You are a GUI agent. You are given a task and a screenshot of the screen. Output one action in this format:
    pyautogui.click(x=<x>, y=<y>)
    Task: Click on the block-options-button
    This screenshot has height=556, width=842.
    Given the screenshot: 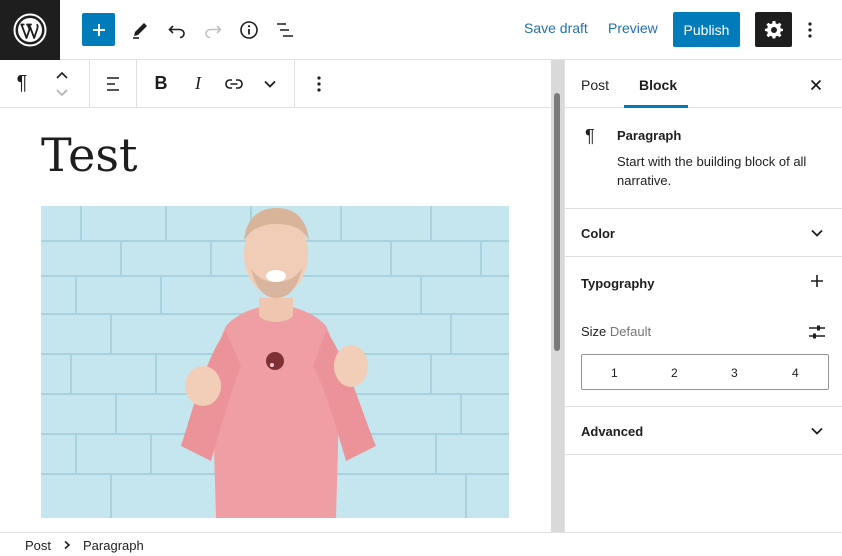 What is the action you would take?
    pyautogui.click(x=319, y=83)
    